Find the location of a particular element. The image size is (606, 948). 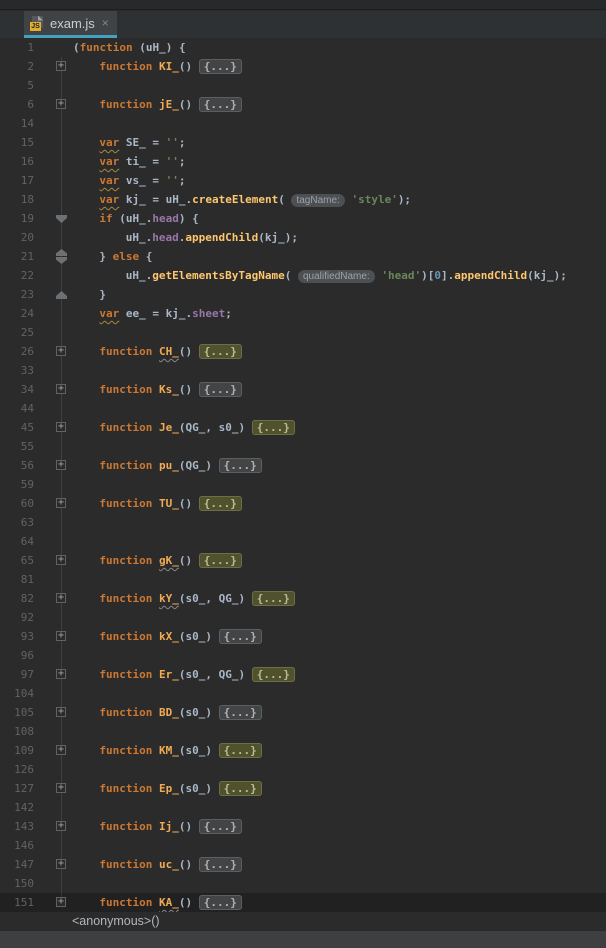

code-line-64: 64 is located at coordinates (303, 541).